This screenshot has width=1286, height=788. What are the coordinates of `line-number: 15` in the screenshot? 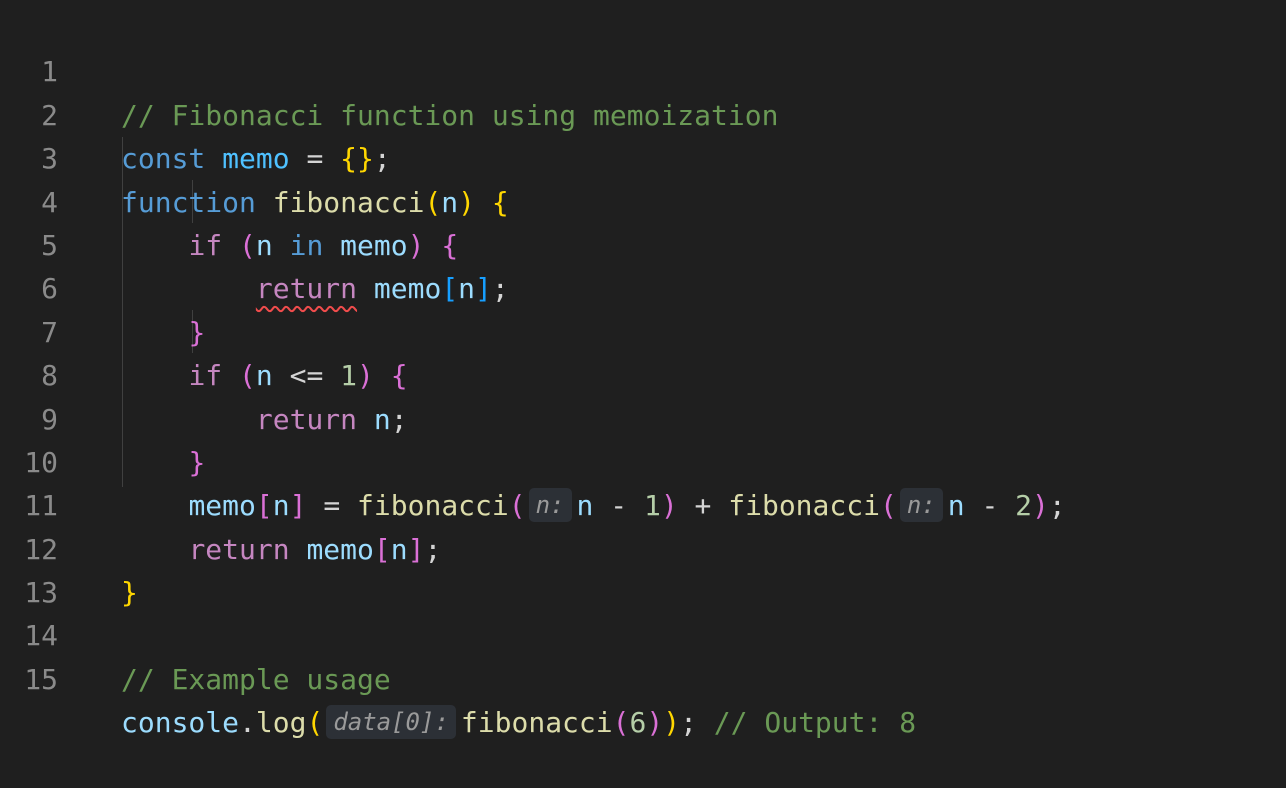 It's located at (41, 679).